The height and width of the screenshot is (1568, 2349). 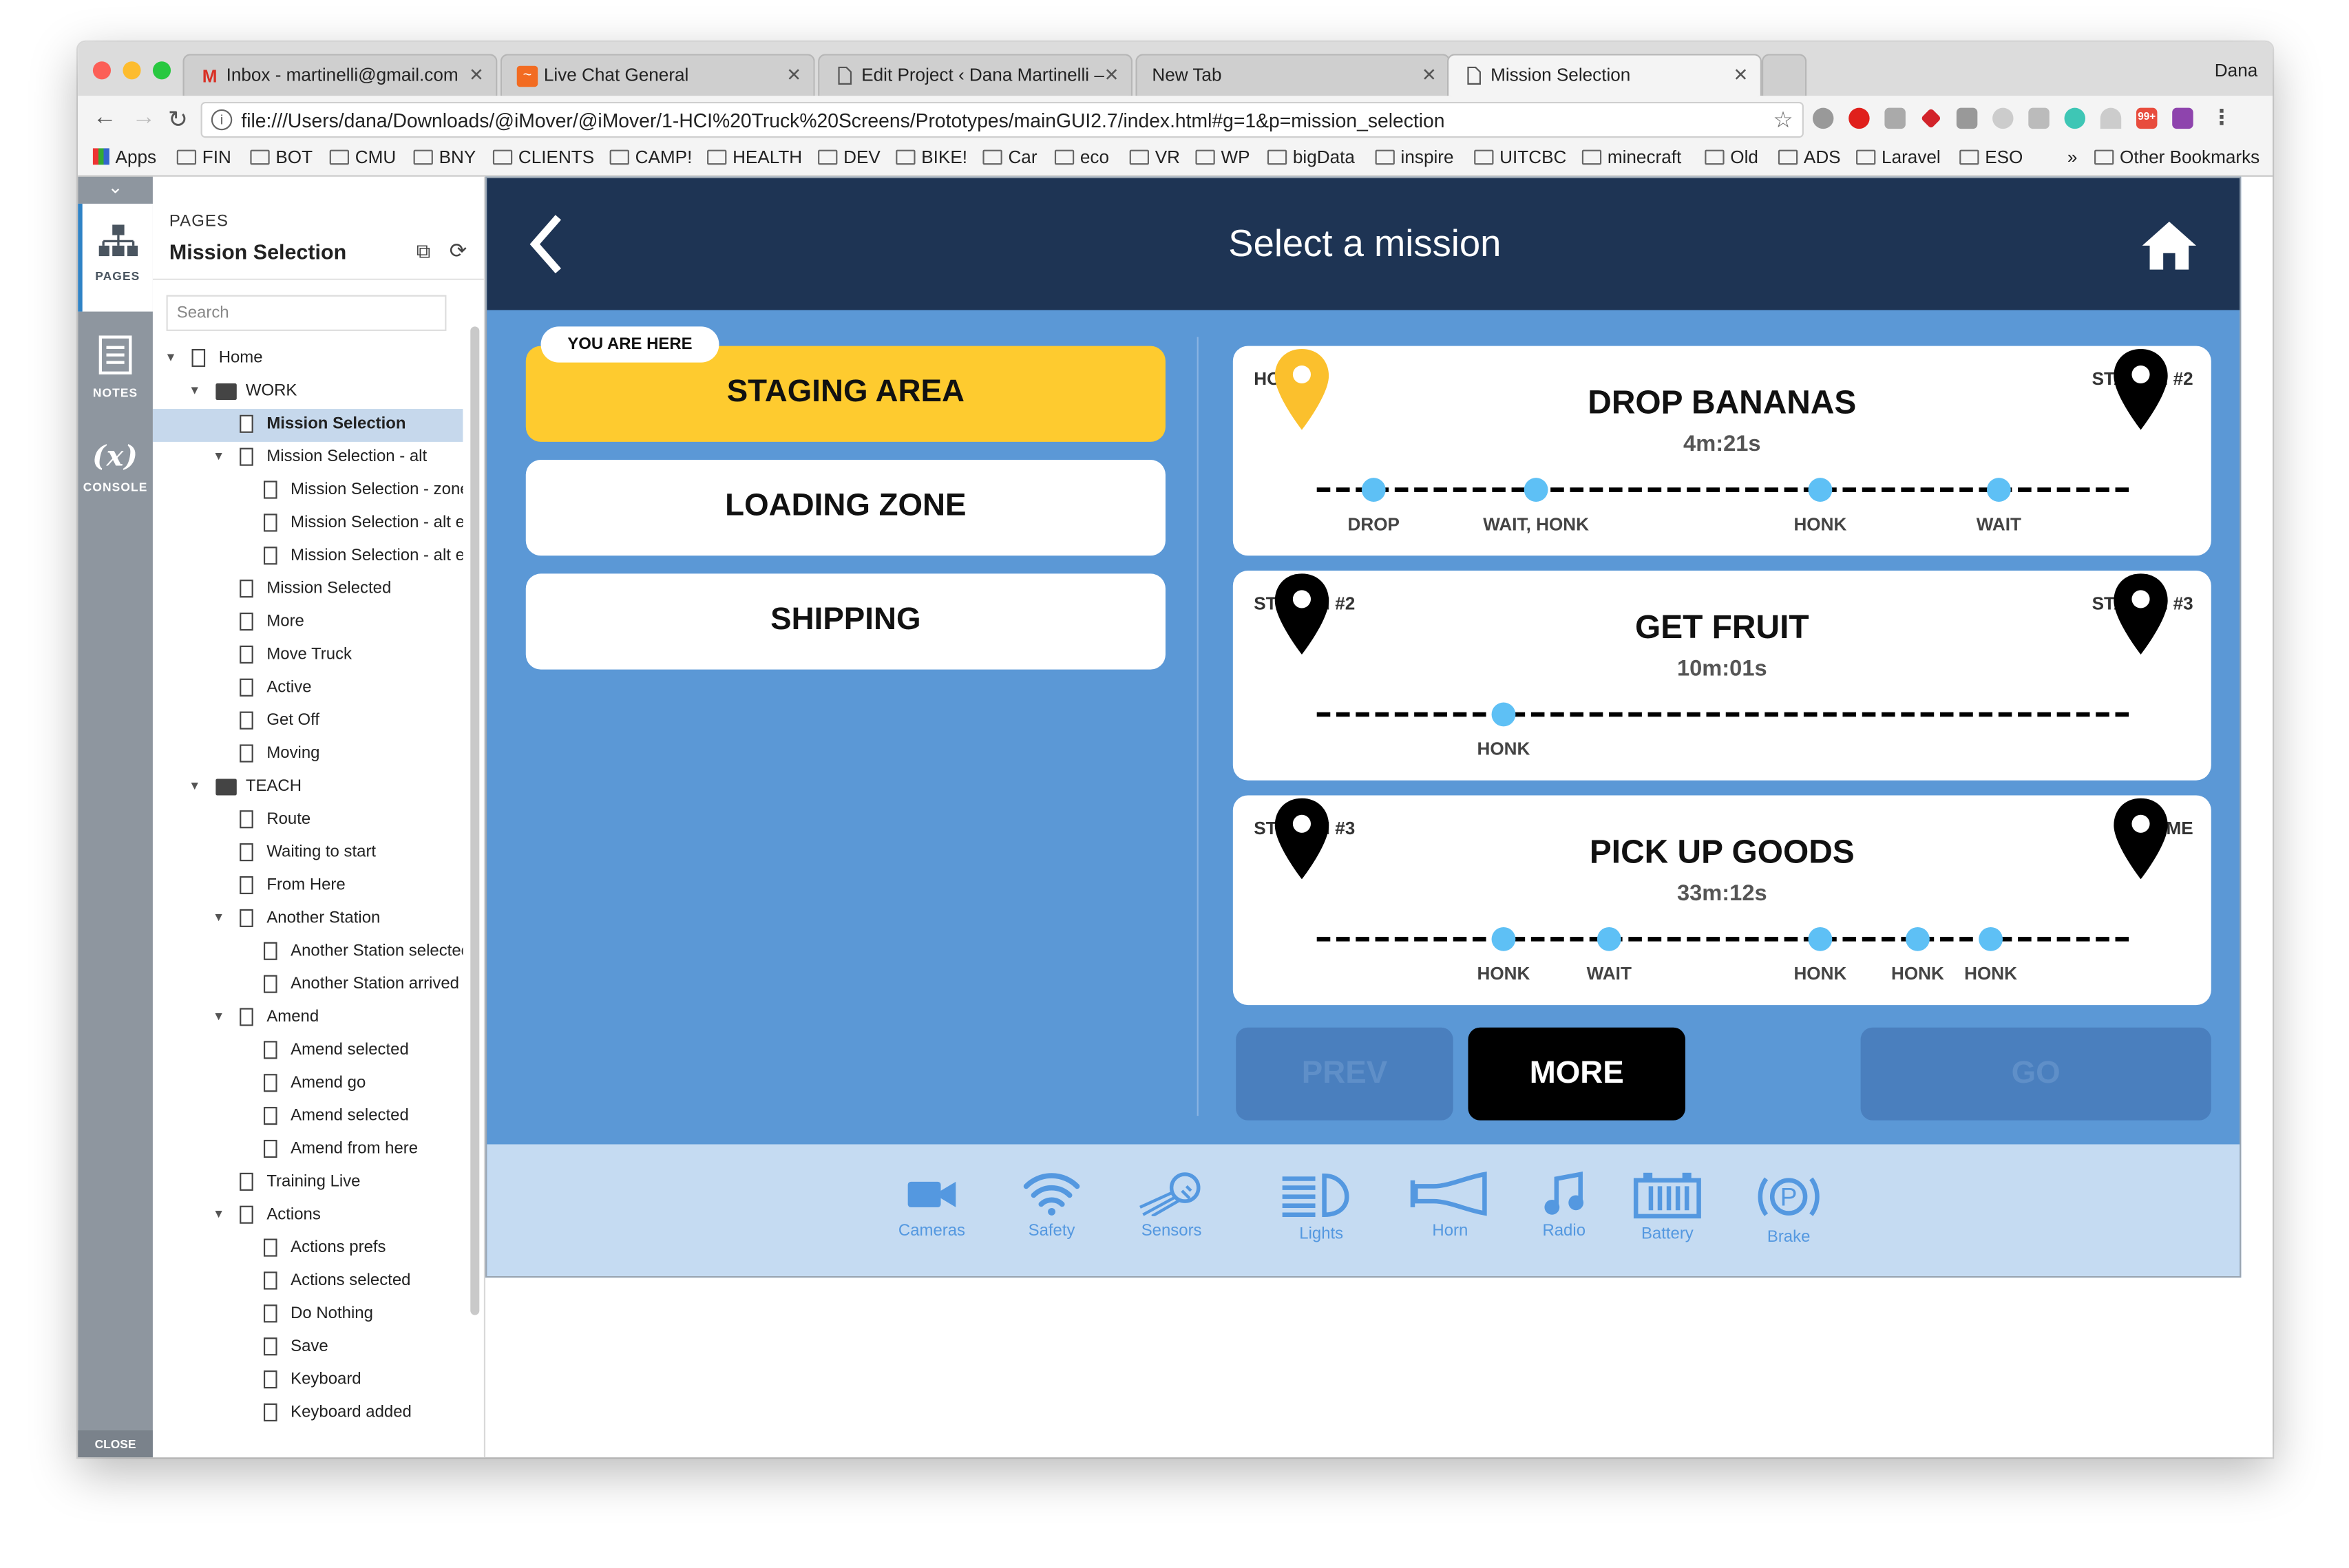 I want to click on location-shipping: SHIPPING, so click(x=846, y=621).